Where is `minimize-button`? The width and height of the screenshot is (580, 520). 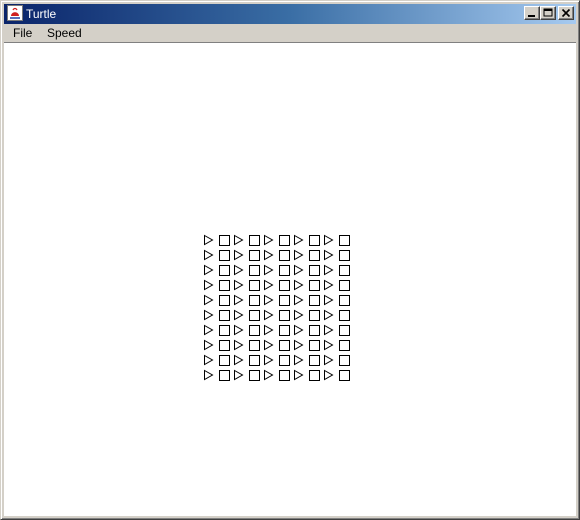 minimize-button is located at coordinates (532, 13).